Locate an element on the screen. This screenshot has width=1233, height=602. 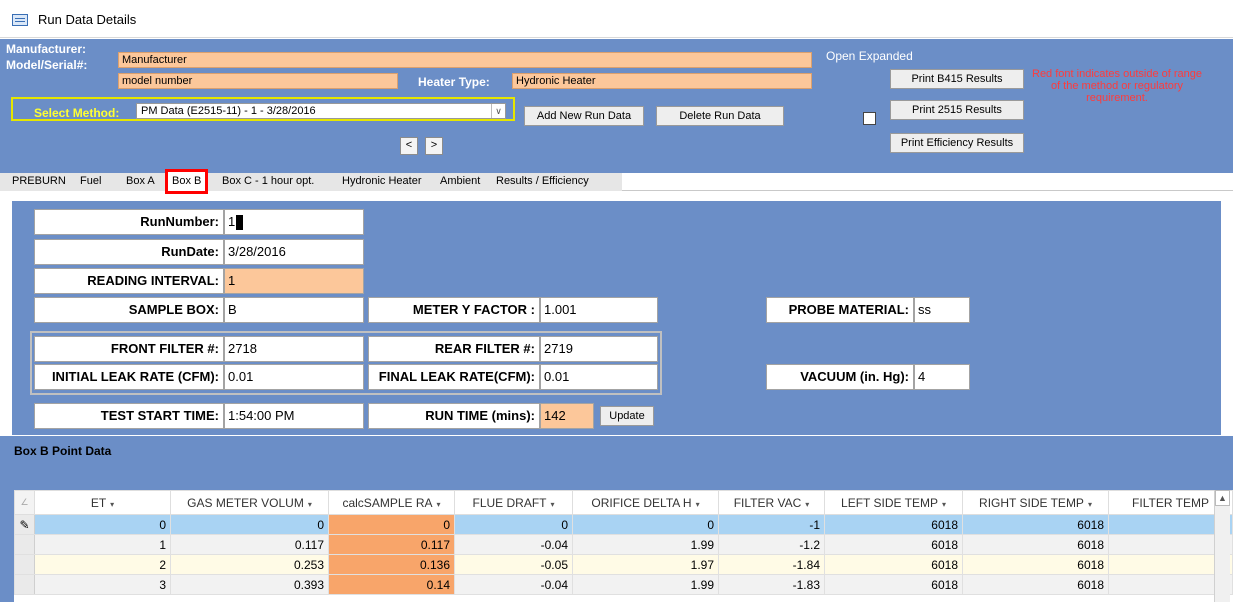
cell-gas-meter-volume: 0.117 is located at coordinates (249, 544).